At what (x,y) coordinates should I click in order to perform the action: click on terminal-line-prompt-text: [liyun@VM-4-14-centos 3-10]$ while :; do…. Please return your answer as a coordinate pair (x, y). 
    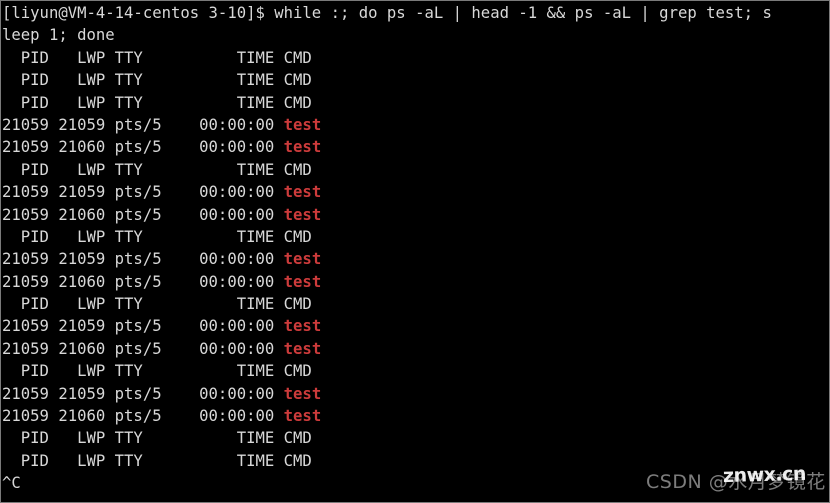
    Looking at the image, I should click on (387, 13).